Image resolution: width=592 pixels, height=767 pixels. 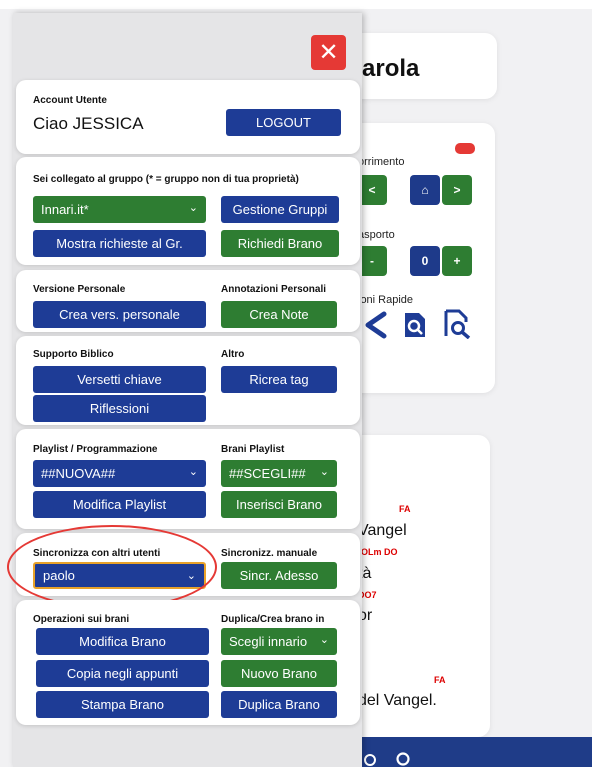 What do you see at coordinates (370, 760) in the screenshot?
I see `nav-circle-icon` at bounding box center [370, 760].